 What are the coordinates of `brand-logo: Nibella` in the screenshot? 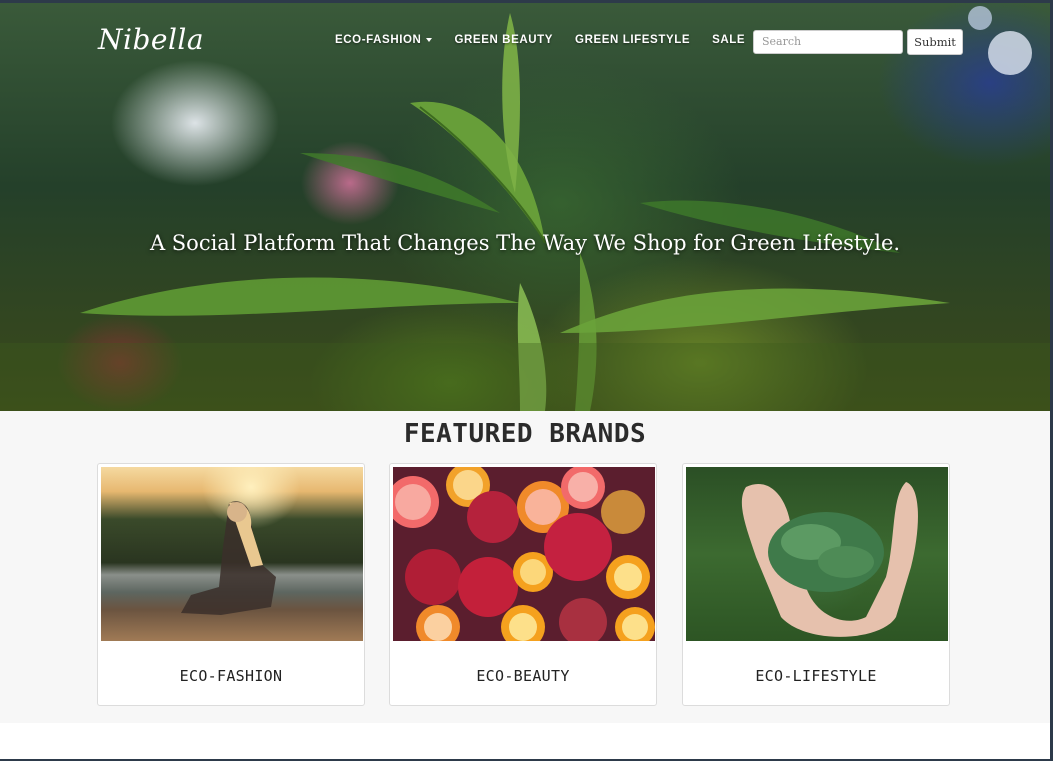 It's located at (151, 39).